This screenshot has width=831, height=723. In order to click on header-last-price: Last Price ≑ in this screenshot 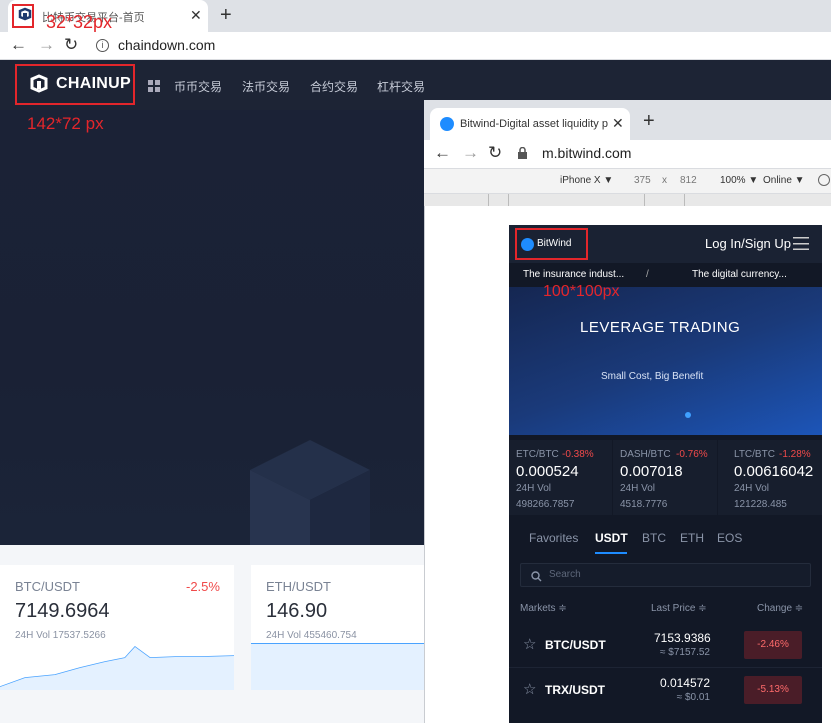, I will do `click(679, 608)`.